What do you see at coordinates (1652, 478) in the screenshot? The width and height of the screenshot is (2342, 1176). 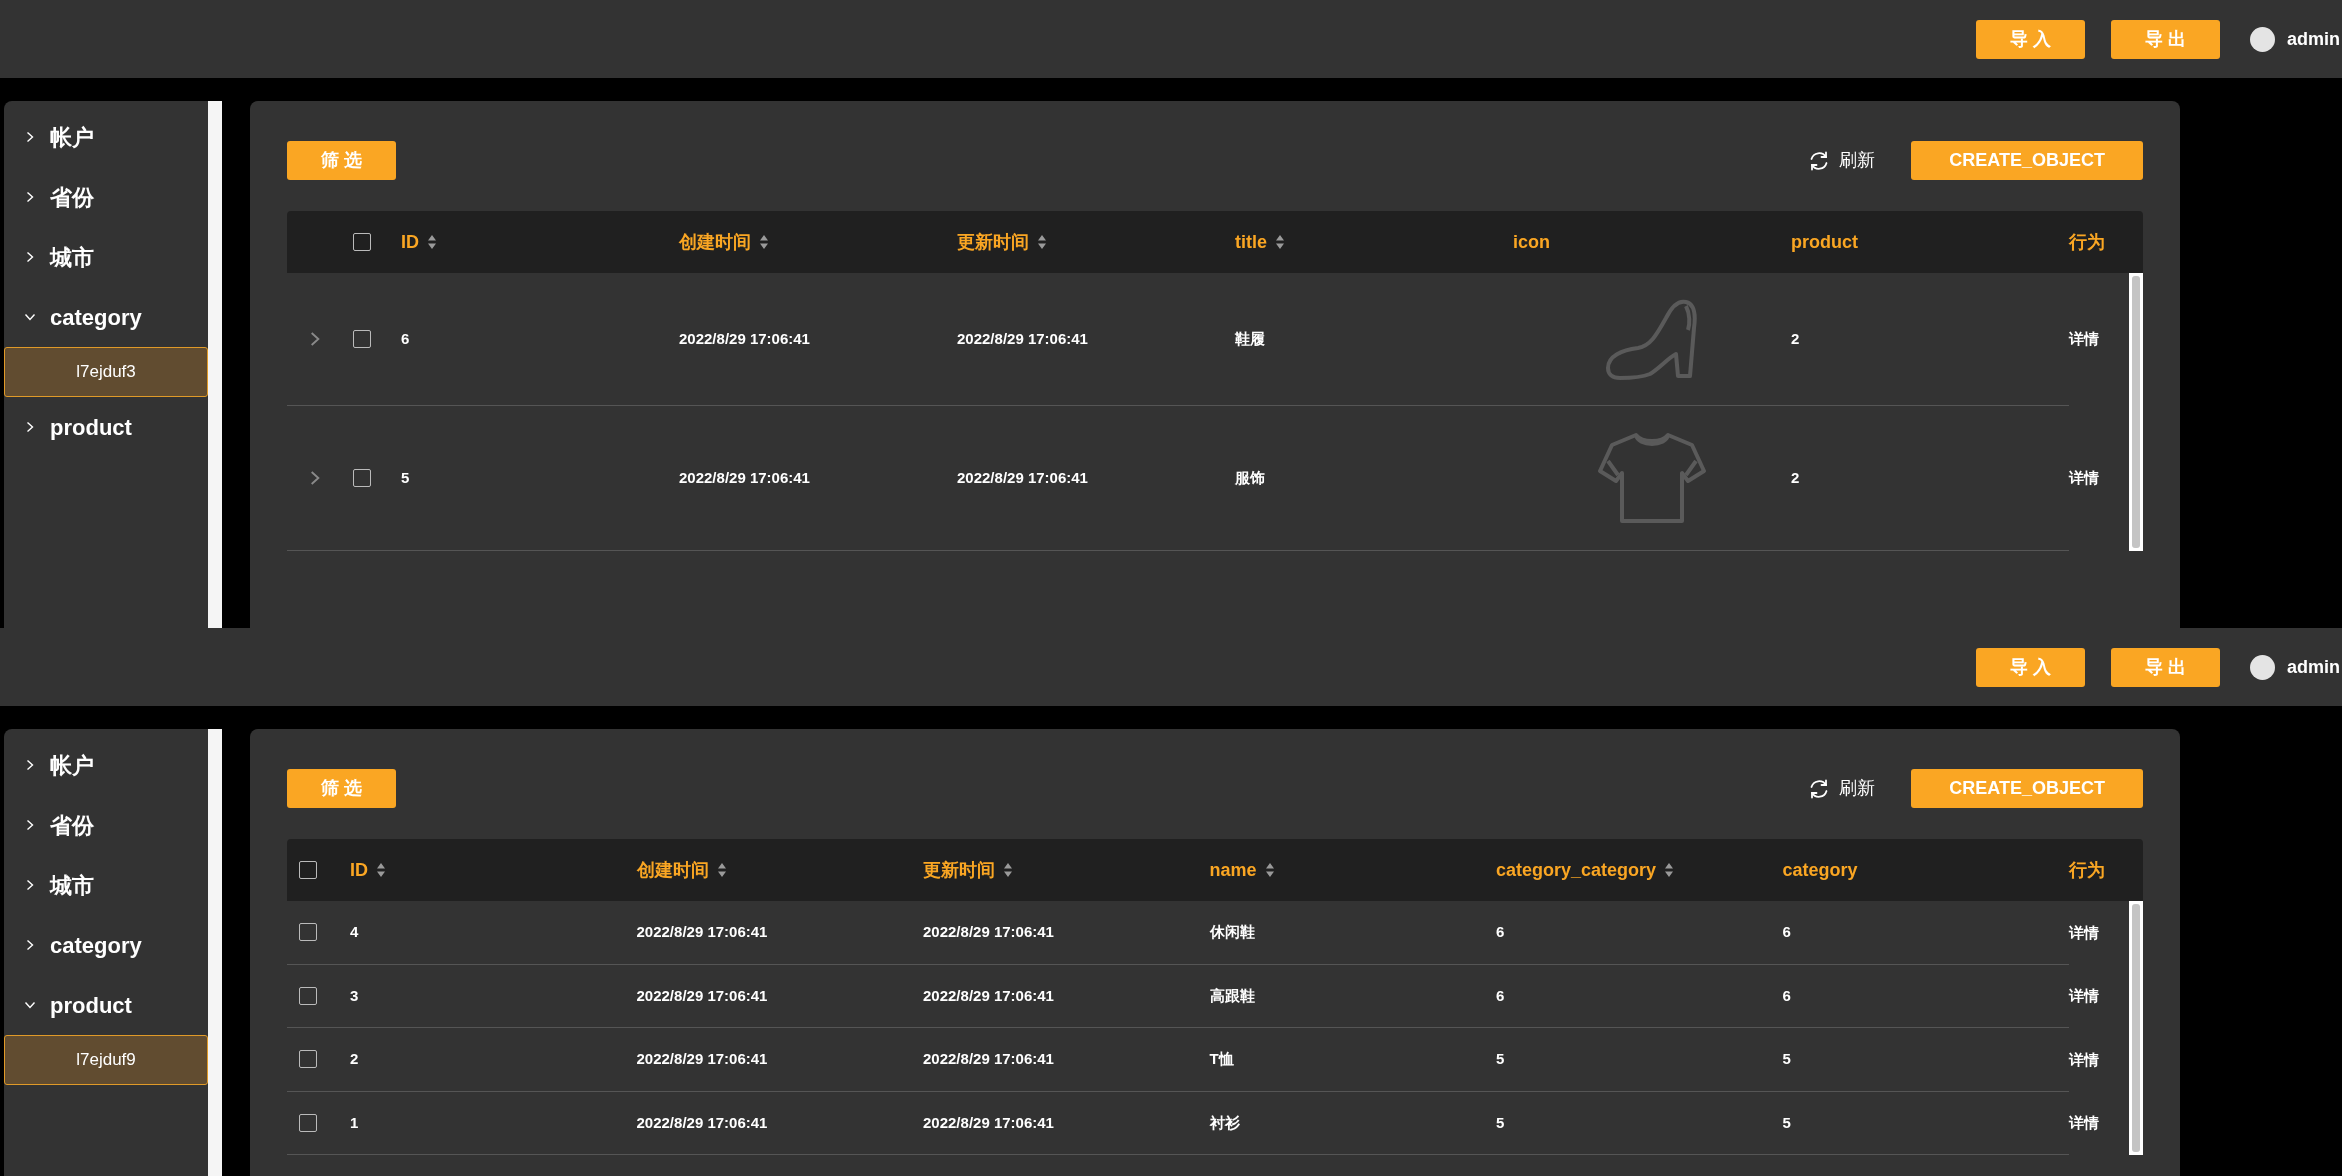 I see `t-shirt-icon` at bounding box center [1652, 478].